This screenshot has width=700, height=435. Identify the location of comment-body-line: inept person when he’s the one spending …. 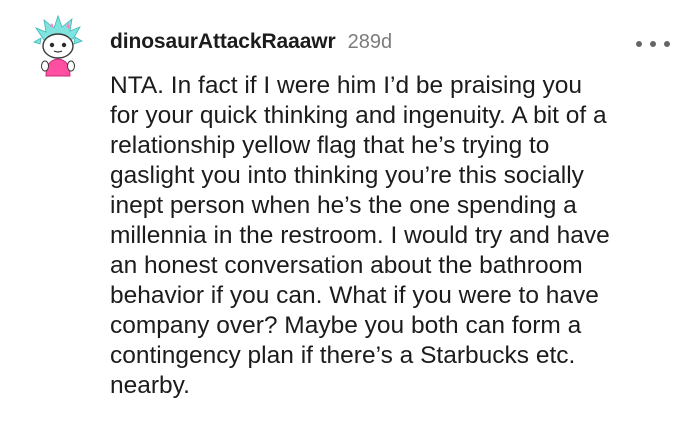
(343, 205).